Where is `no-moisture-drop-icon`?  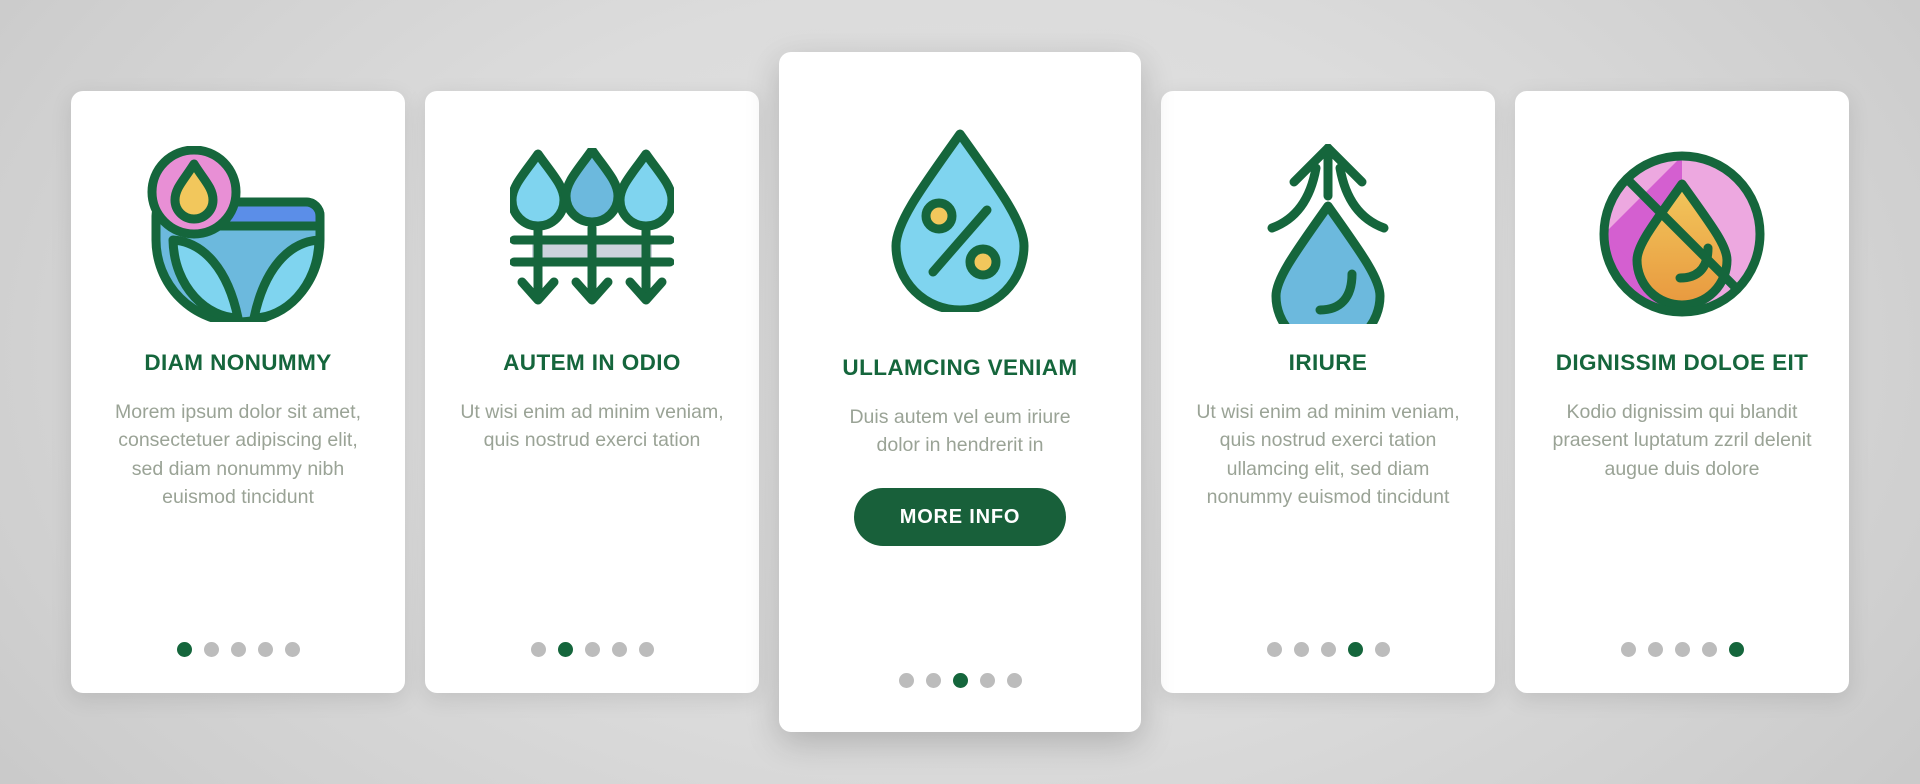
no-moisture-drop-icon is located at coordinates (1682, 234).